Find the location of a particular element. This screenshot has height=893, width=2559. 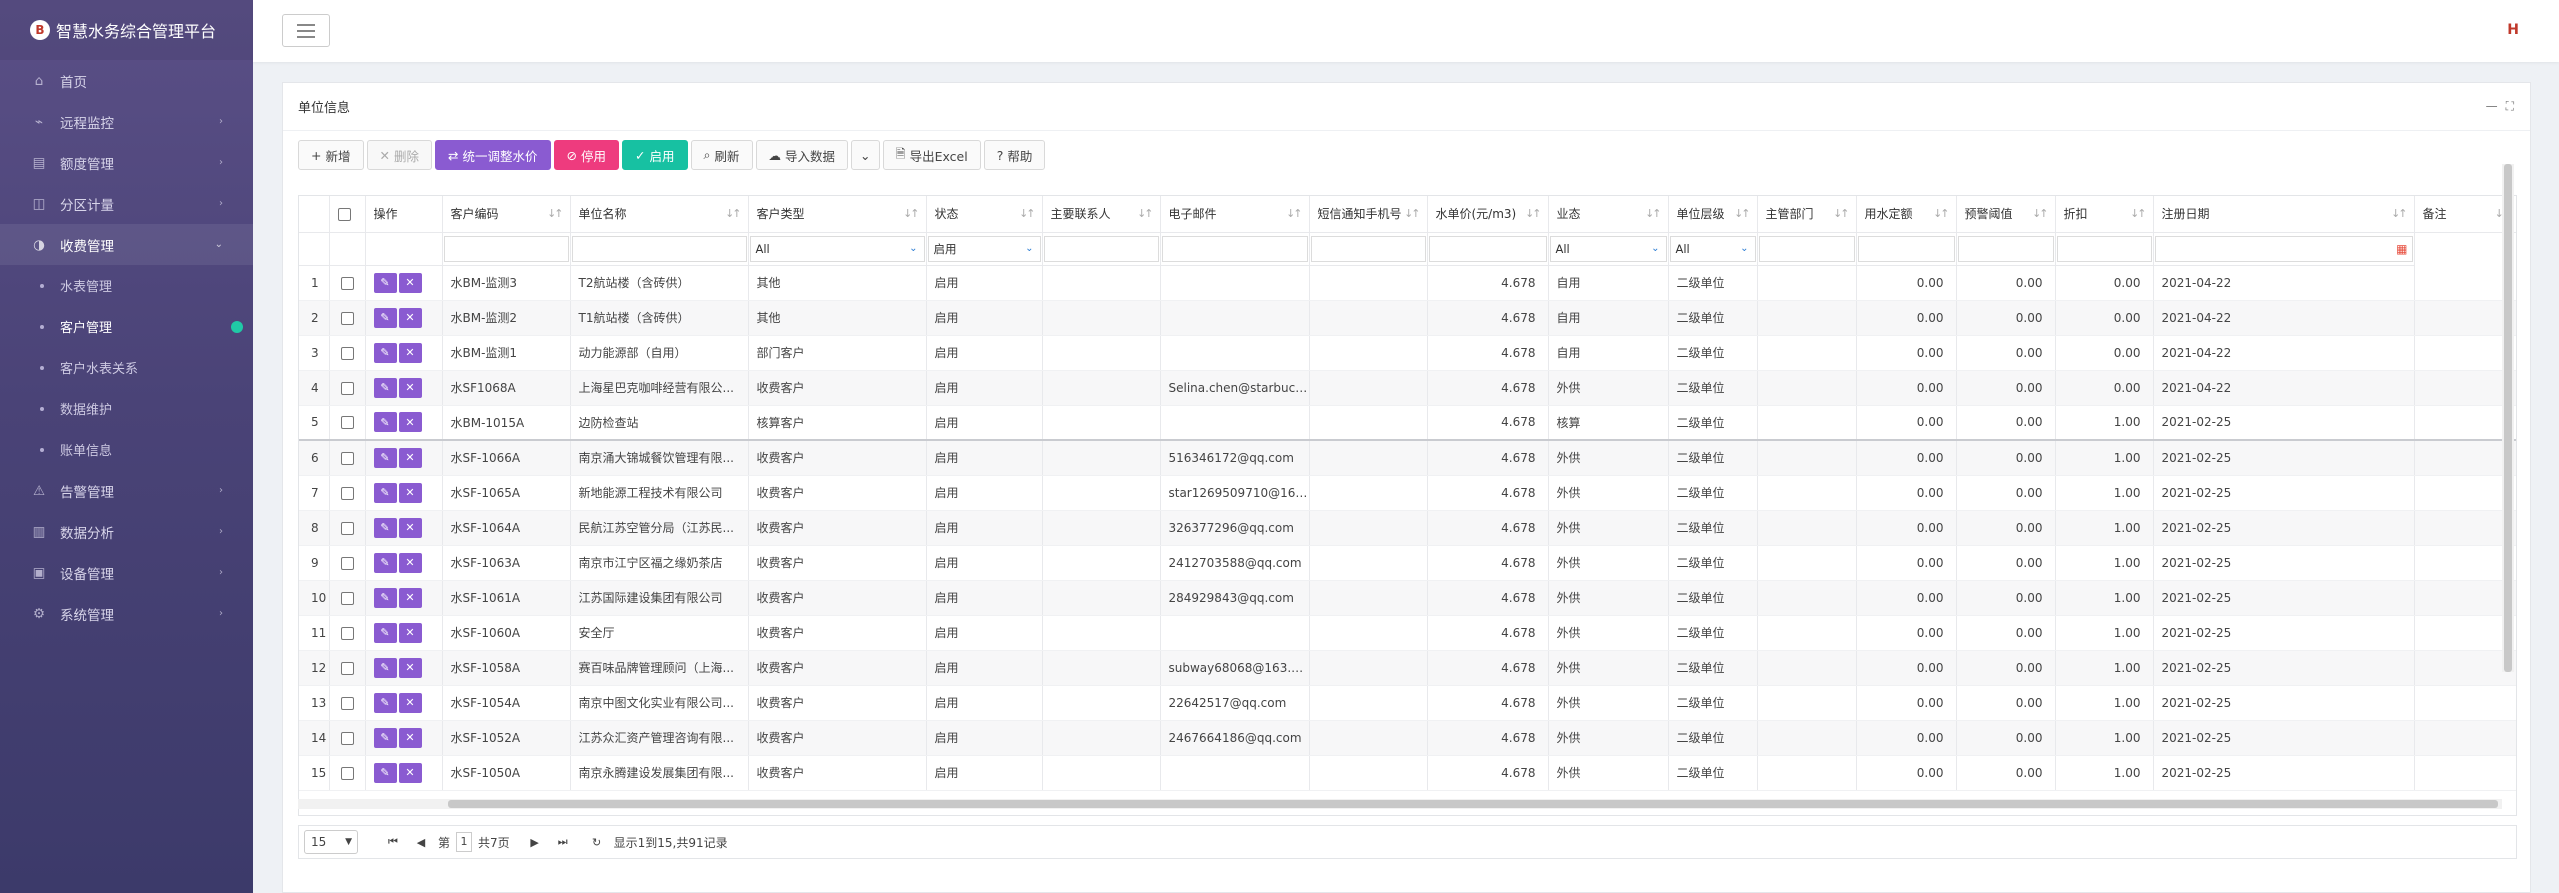

menu-toggle-button is located at coordinates (306, 30).